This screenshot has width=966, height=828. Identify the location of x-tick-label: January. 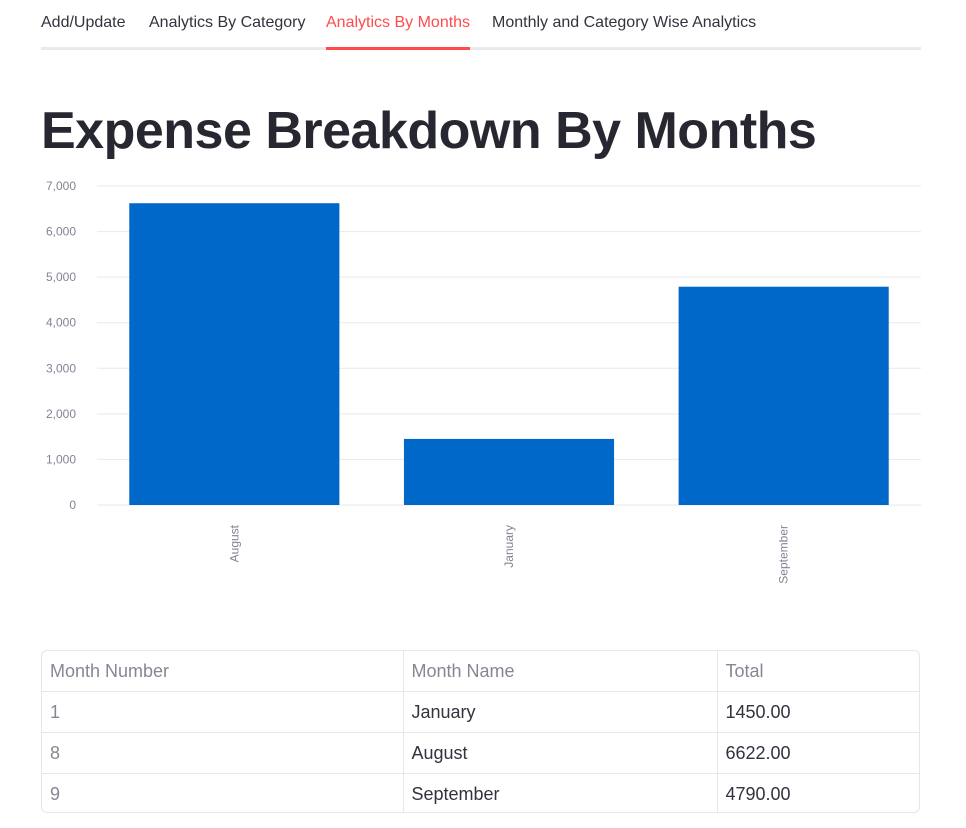
(509, 546).